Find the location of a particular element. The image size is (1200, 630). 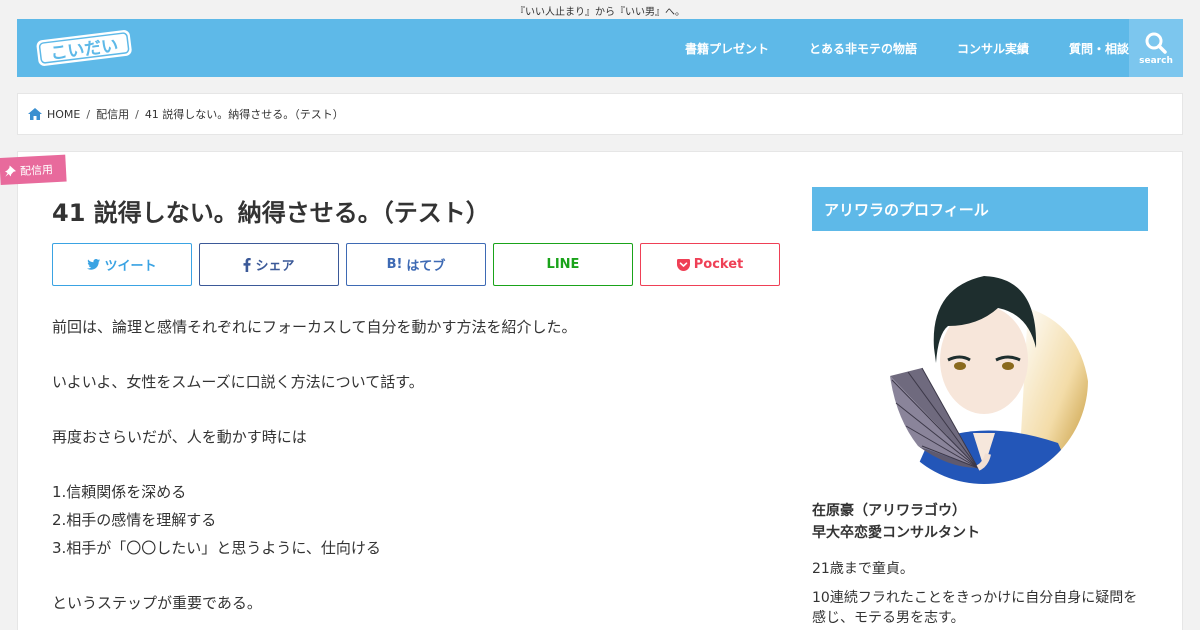

profile-bio-line: 21歳まで童貞。 is located at coordinates (863, 569).